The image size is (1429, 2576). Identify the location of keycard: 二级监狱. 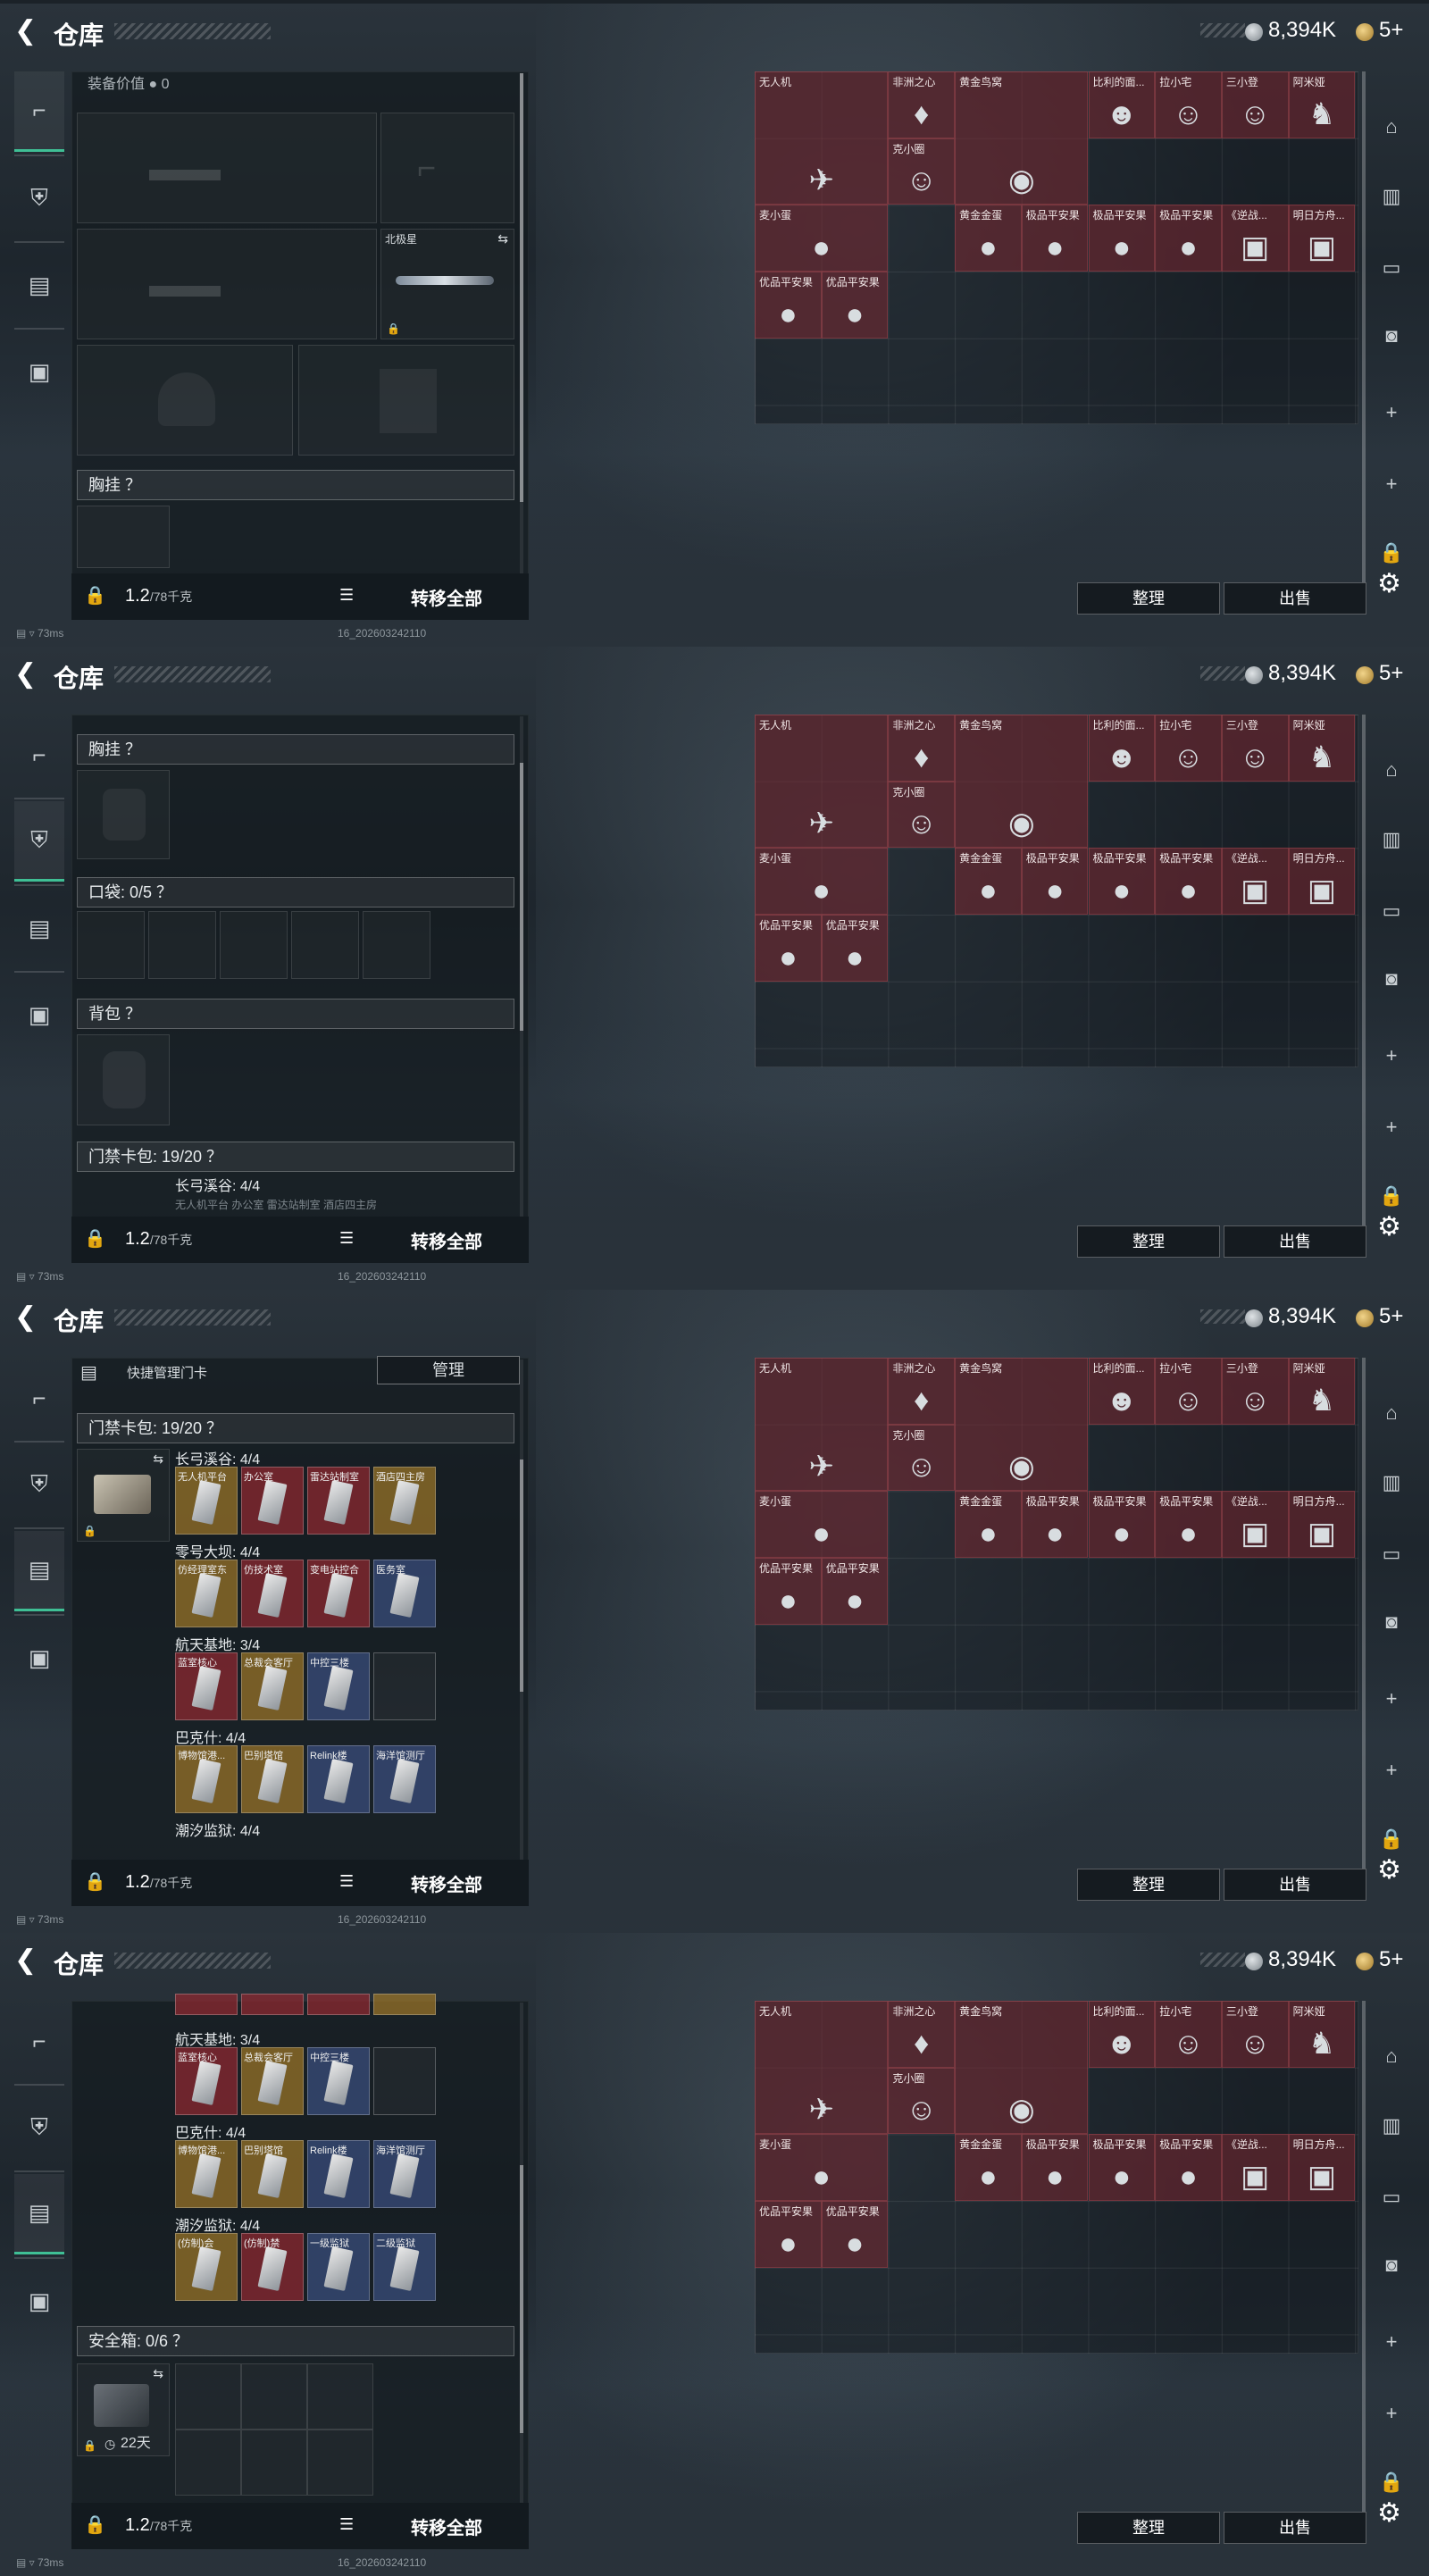
(404, 2267).